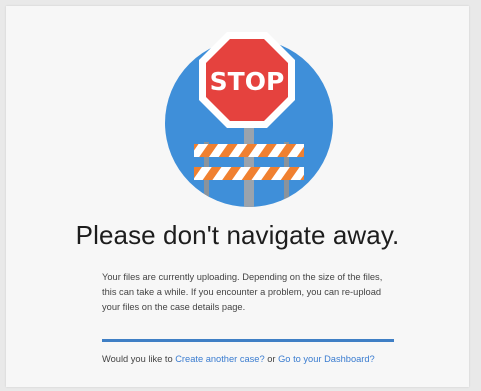 The image size is (481, 391). Describe the element at coordinates (271, 359) in the screenshot. I see `prompt-middle: or` at that location.